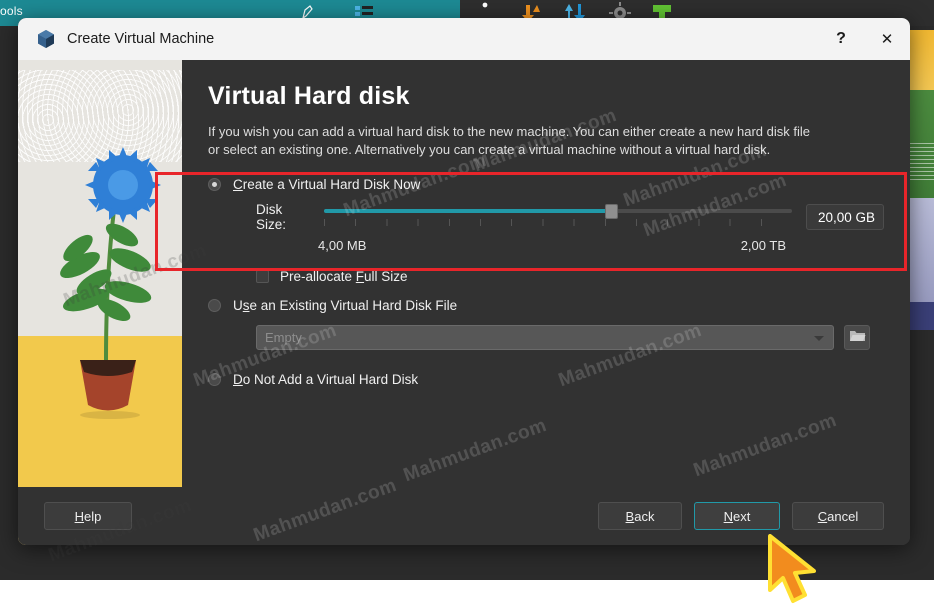 The height and width of the screenshot is (606, 934). Describe the element at coordinates (238, 305) in the screenshot. I see `radio-label-use-existing-pre: U` at that location.